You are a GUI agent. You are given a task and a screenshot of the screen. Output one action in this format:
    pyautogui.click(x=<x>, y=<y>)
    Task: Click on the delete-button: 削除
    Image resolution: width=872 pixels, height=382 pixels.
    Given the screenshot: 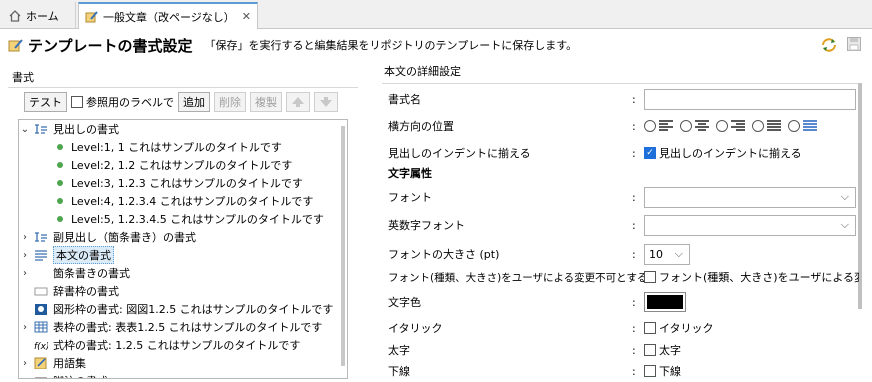 What is the action you would take?
    pyautogui.click(x=230, y=102)
    